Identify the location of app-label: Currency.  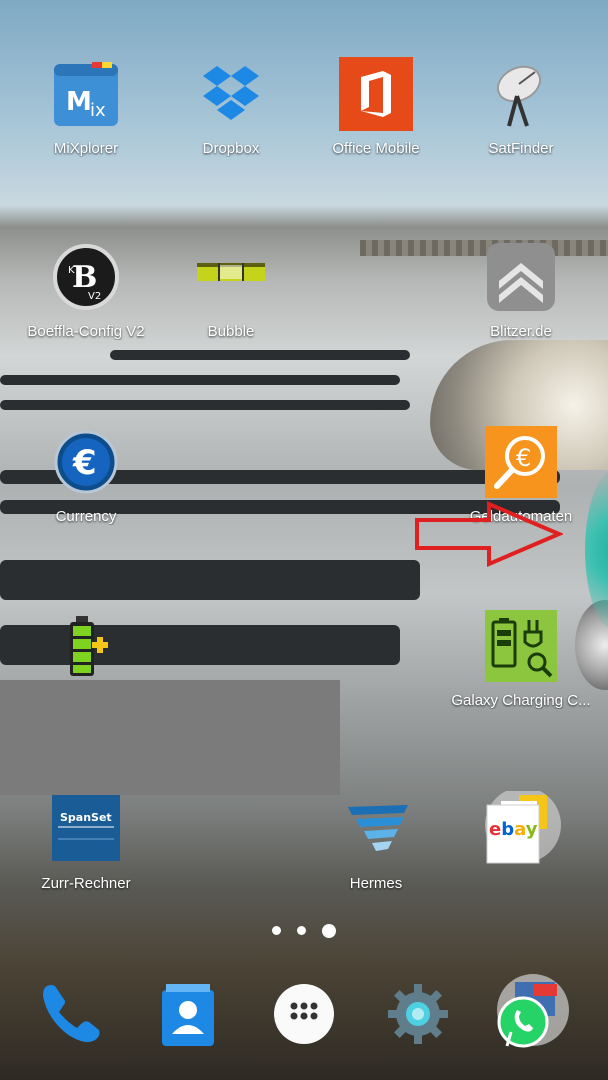
(86, 516).